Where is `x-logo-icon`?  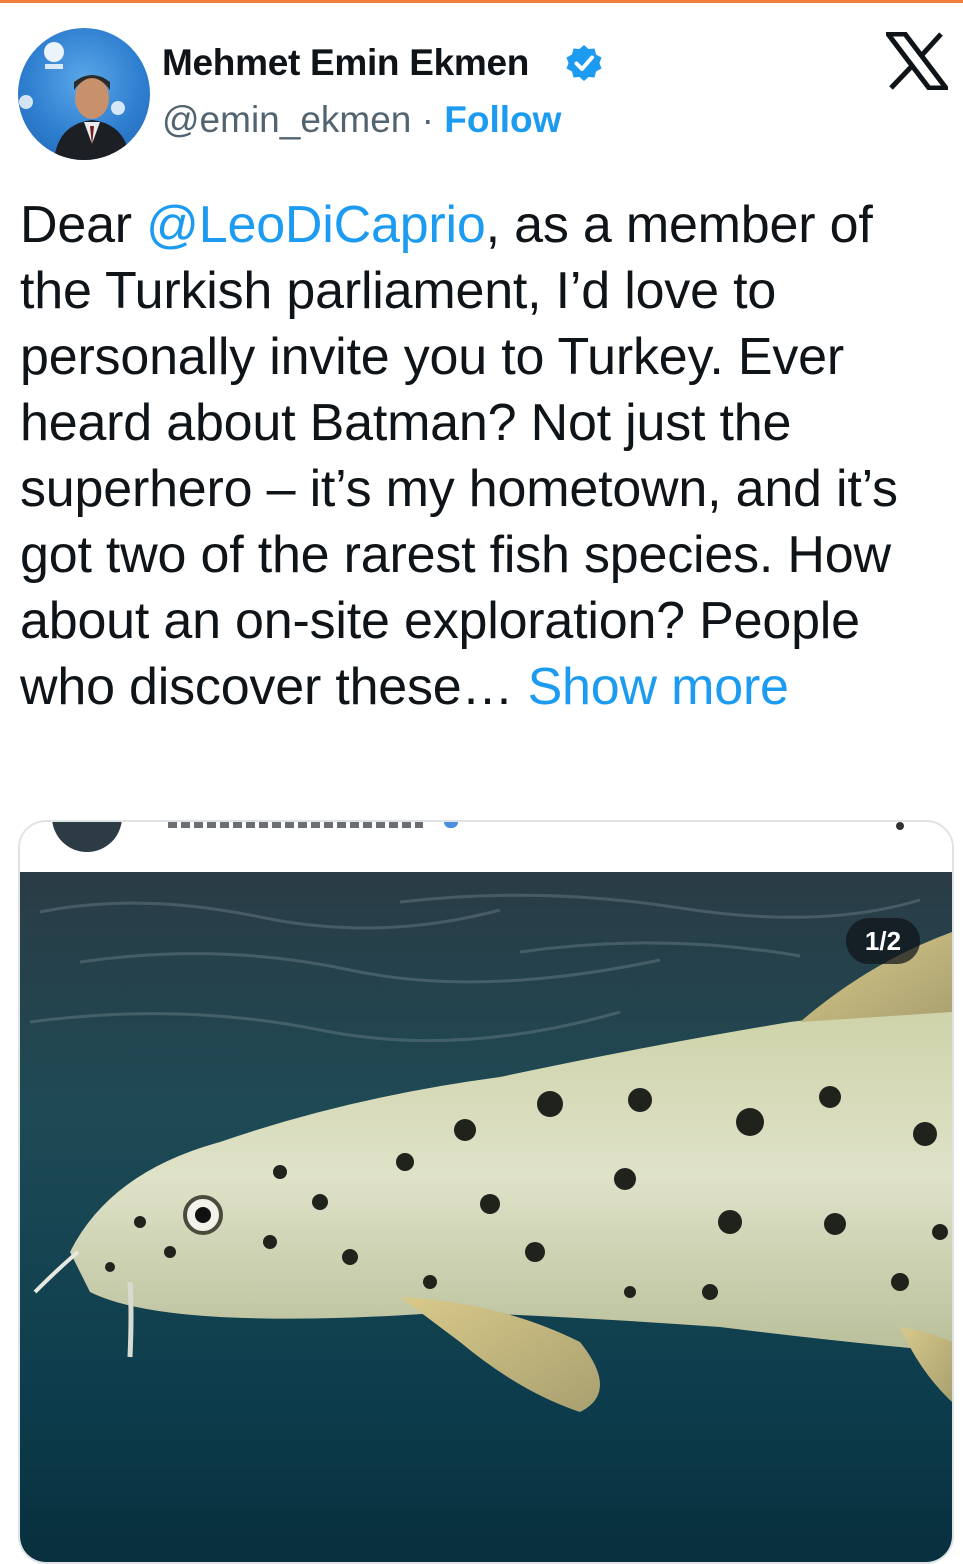 x-logo-icon is located at coordinates (917, 61).